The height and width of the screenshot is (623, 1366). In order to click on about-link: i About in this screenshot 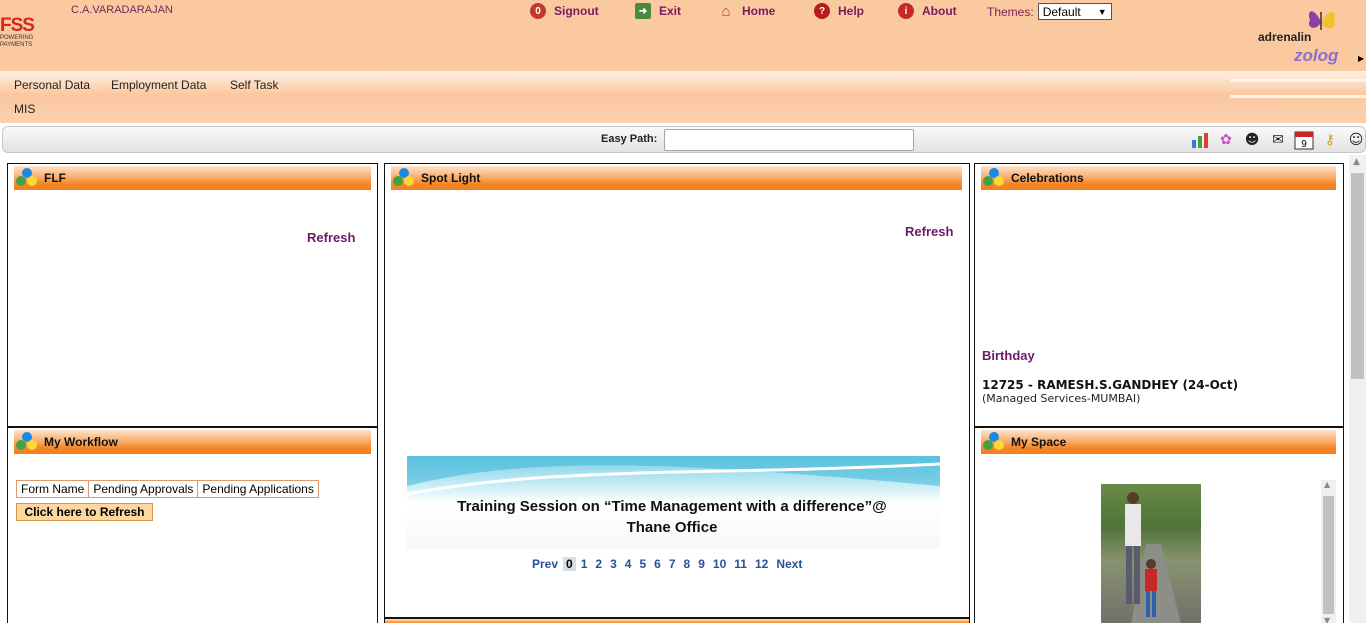, I will do `click(927, 11)`.